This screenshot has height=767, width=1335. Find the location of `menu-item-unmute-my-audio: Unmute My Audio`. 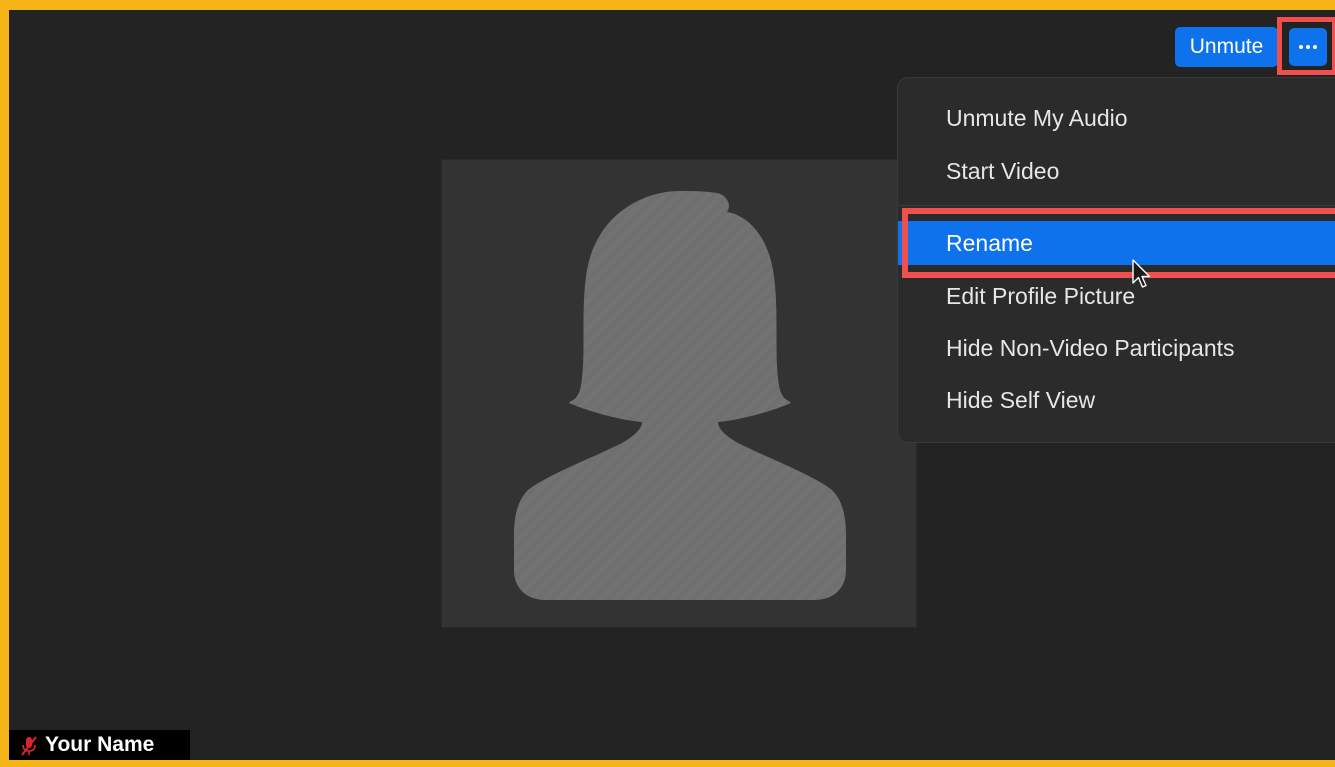

menu-item-unmute-my-audio: Unmute My Audio is located at coordinates (1116, 118).